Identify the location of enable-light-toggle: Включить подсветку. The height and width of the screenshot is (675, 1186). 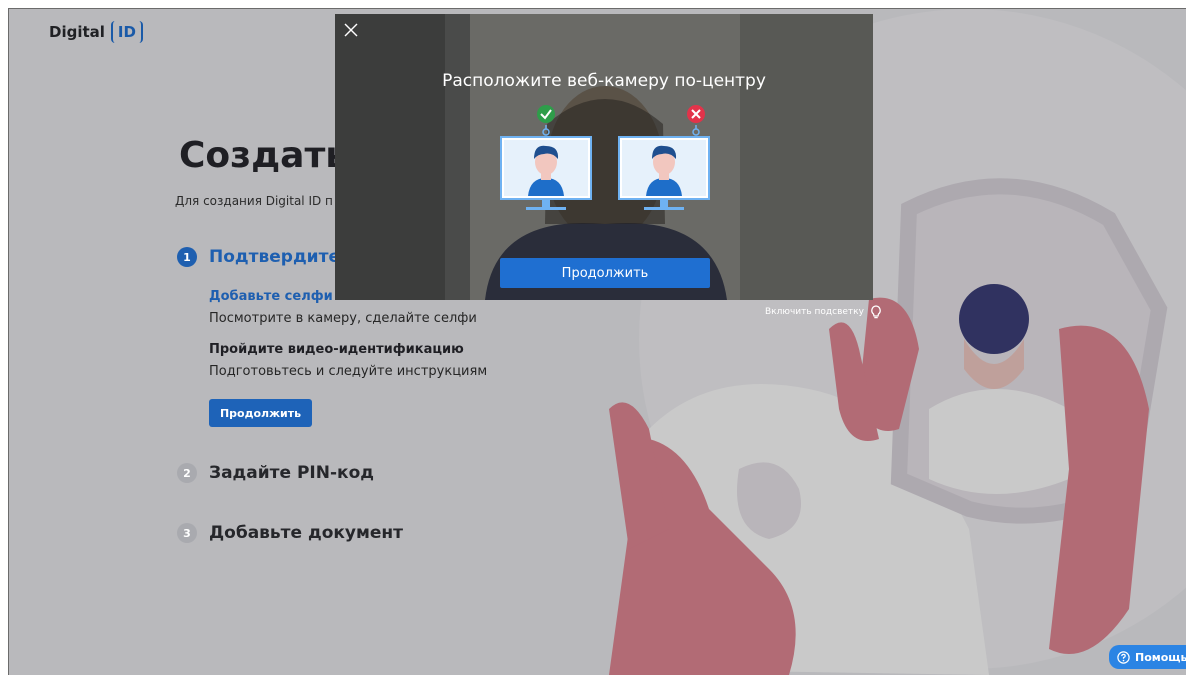
(823, 312).